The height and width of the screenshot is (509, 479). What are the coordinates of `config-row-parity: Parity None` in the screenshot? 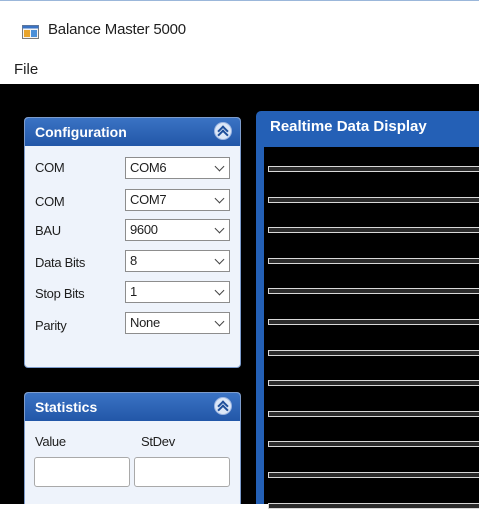 It's located at (132, 324).